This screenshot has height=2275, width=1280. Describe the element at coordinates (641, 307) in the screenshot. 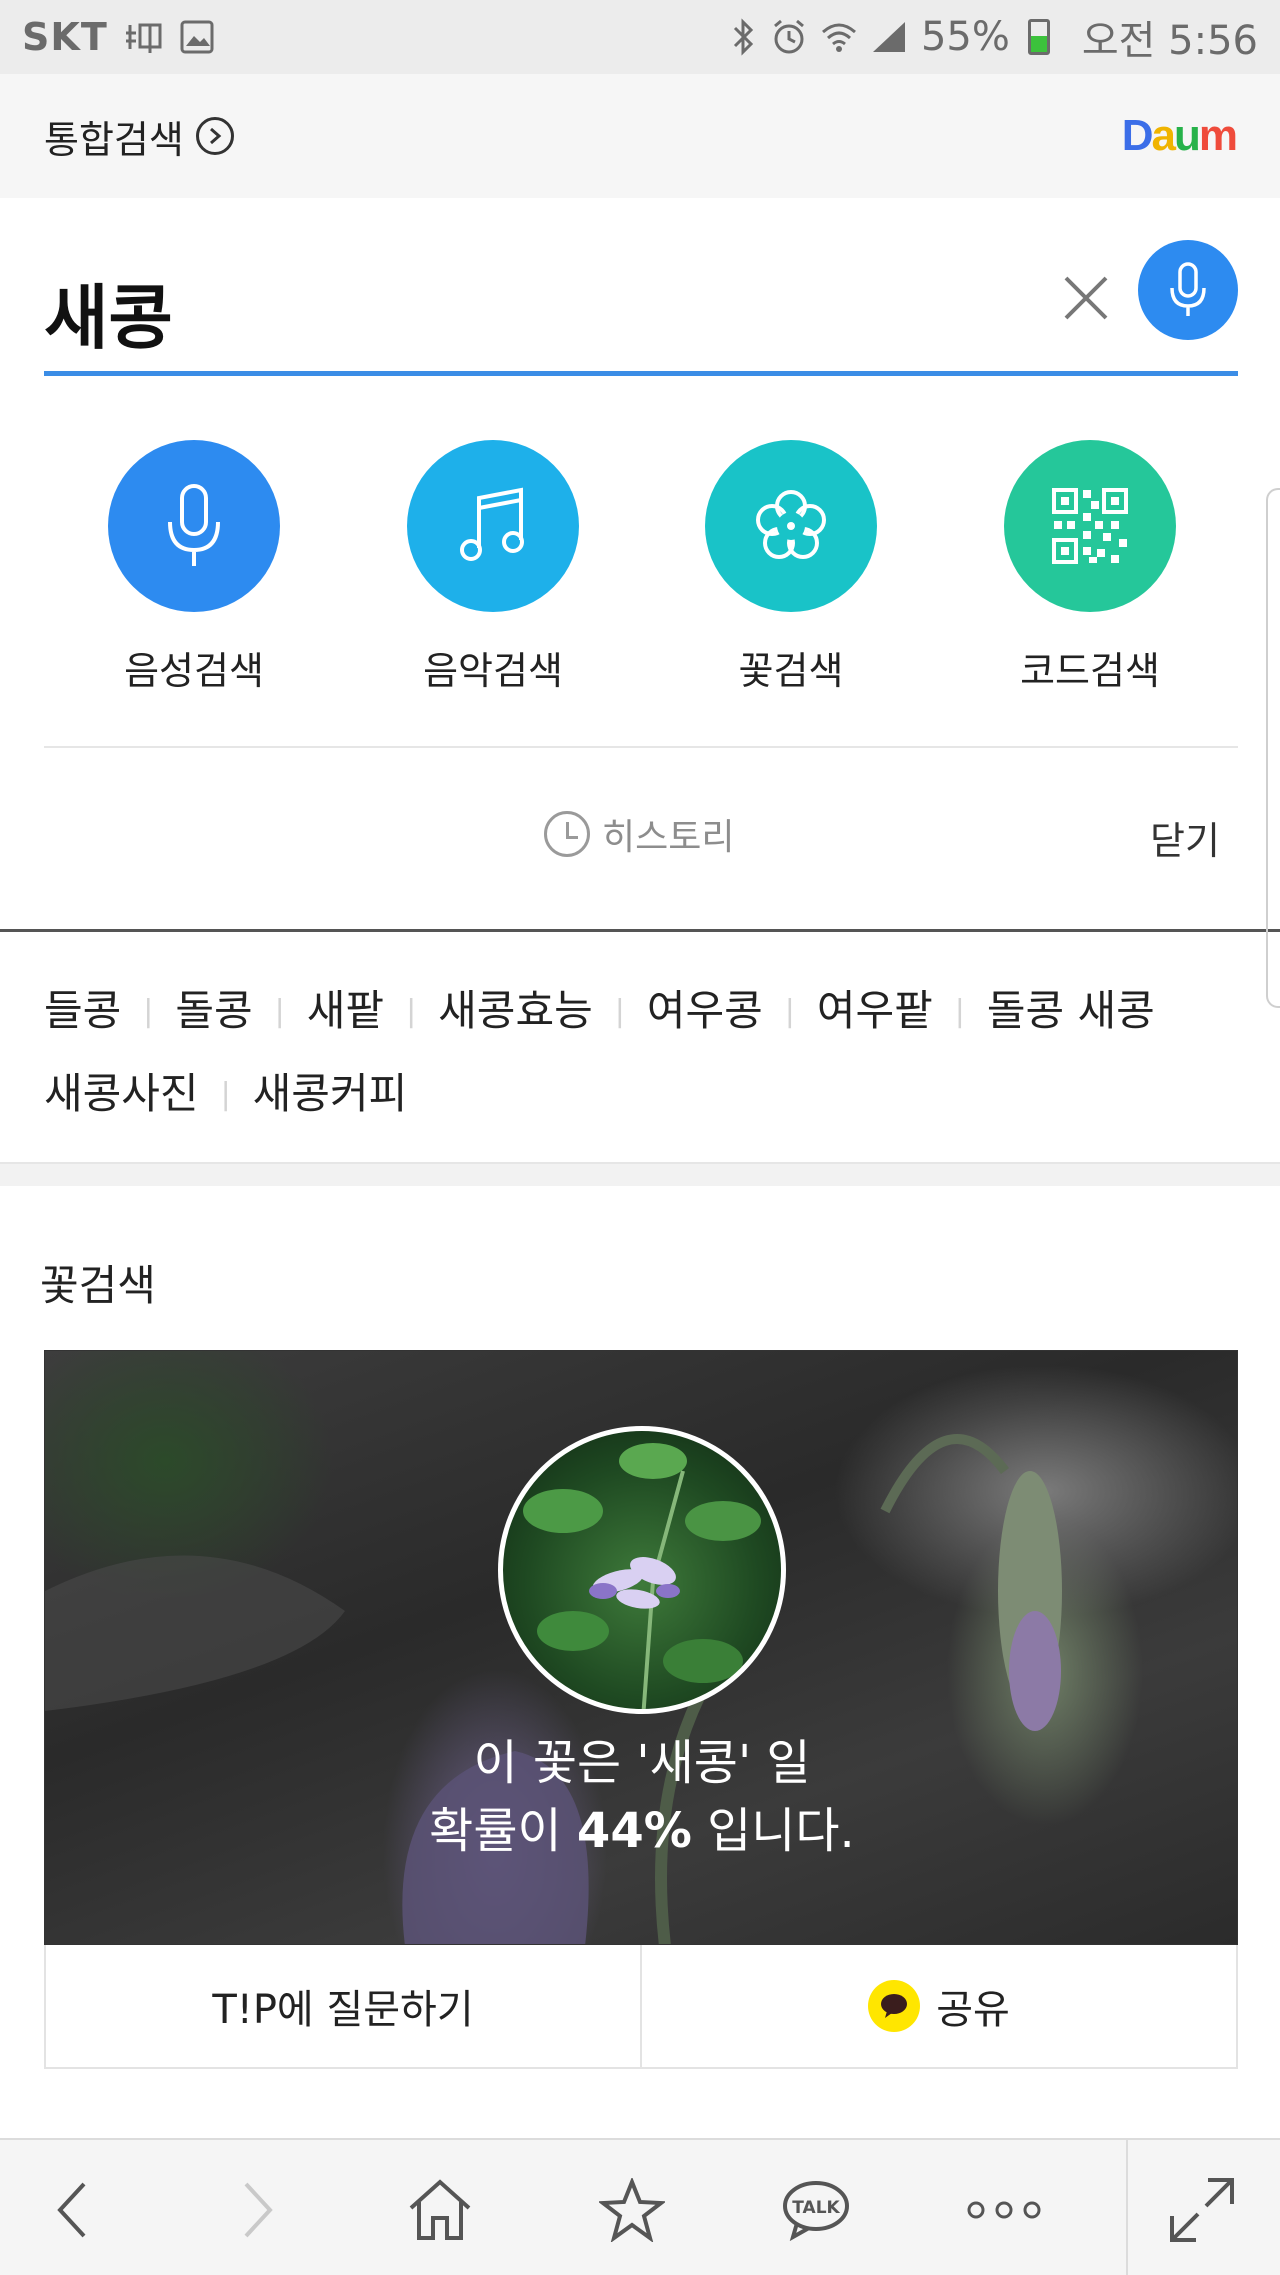

I see `search-box: 새콩` at that location.